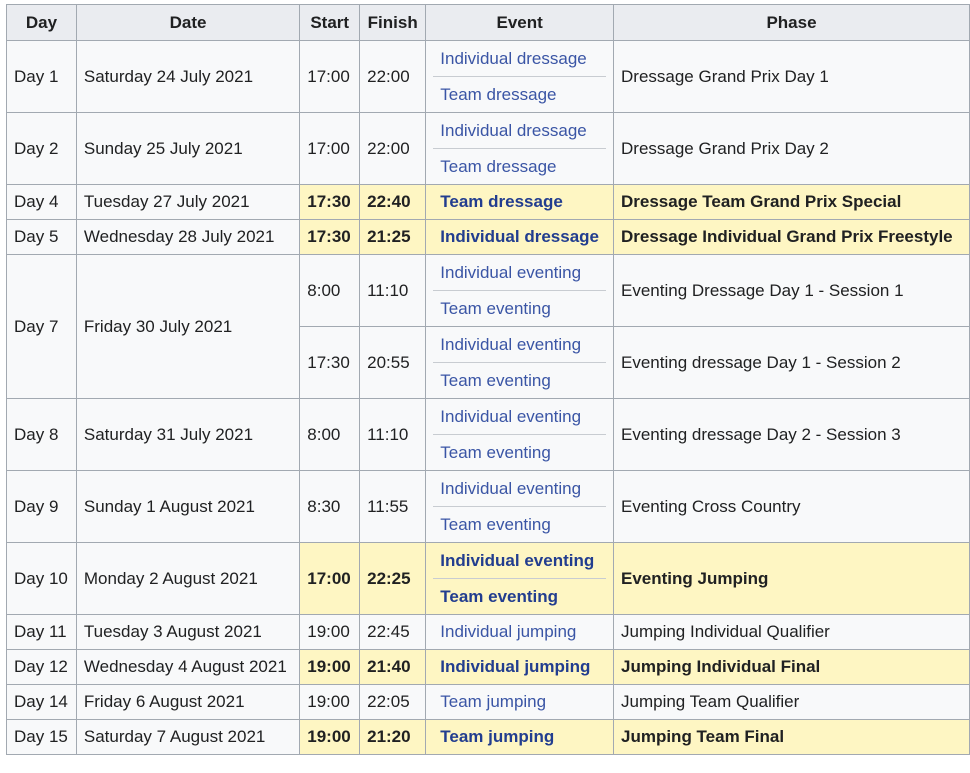 This screenshot has width=970, height=773. What do you see at coordinates (41, 737) in the screenshot?
I see `day-cell: Day 15` at bounding box center [41, 737].